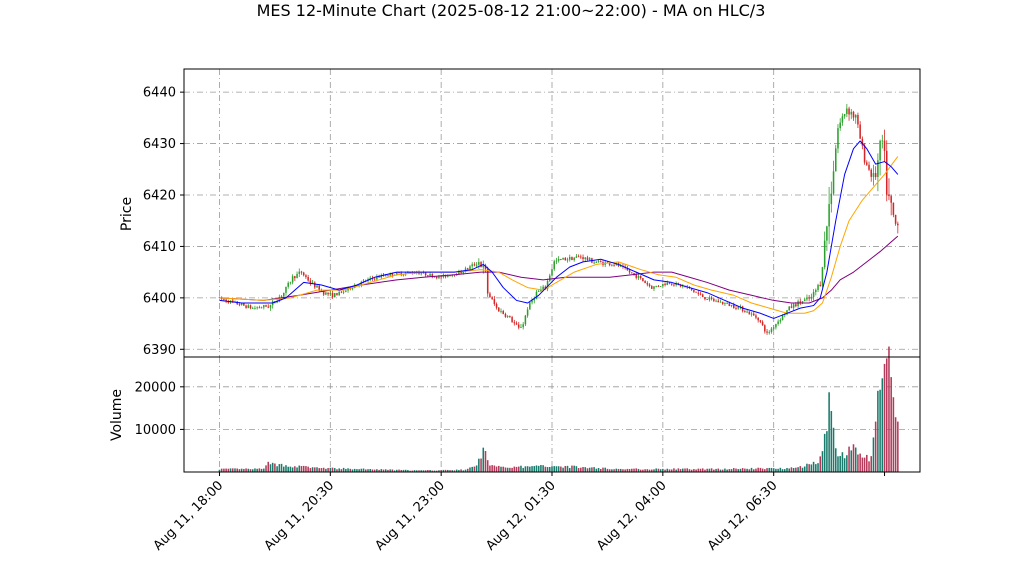  I want to click on x-tick-label: Aug 12, 01:30, so click(521, 516).